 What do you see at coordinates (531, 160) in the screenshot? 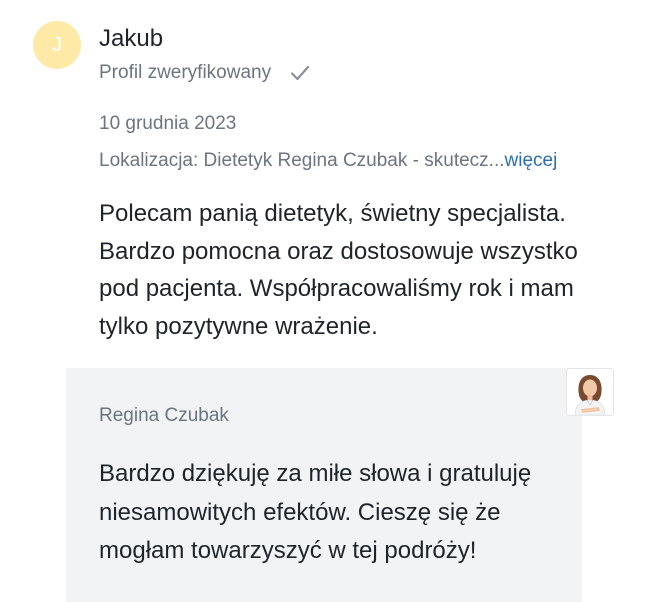
I see `more-link: więcej` at bounding box center [531, 160].